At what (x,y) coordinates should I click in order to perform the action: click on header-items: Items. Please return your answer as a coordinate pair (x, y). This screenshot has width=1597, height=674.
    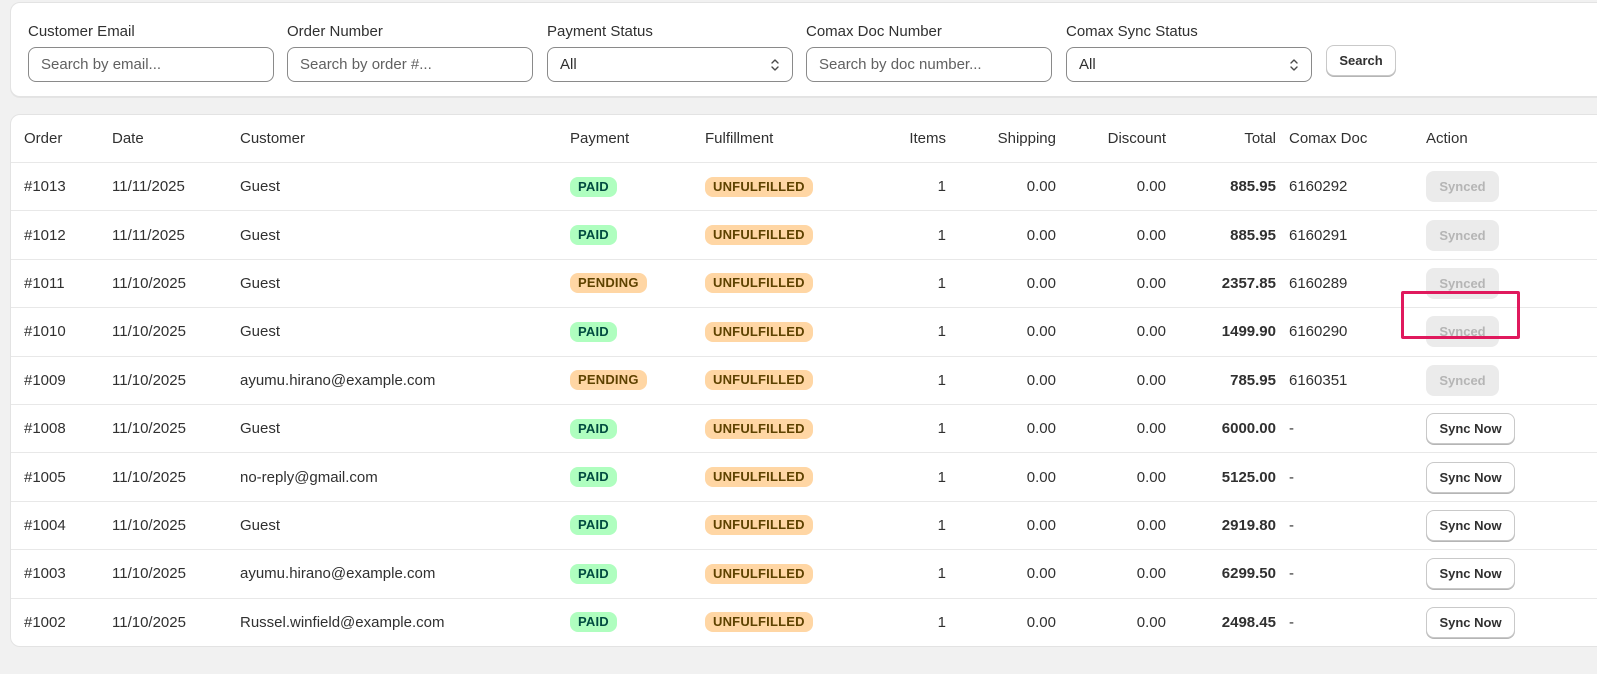
    Looking at the image, I should click on (927, 138).